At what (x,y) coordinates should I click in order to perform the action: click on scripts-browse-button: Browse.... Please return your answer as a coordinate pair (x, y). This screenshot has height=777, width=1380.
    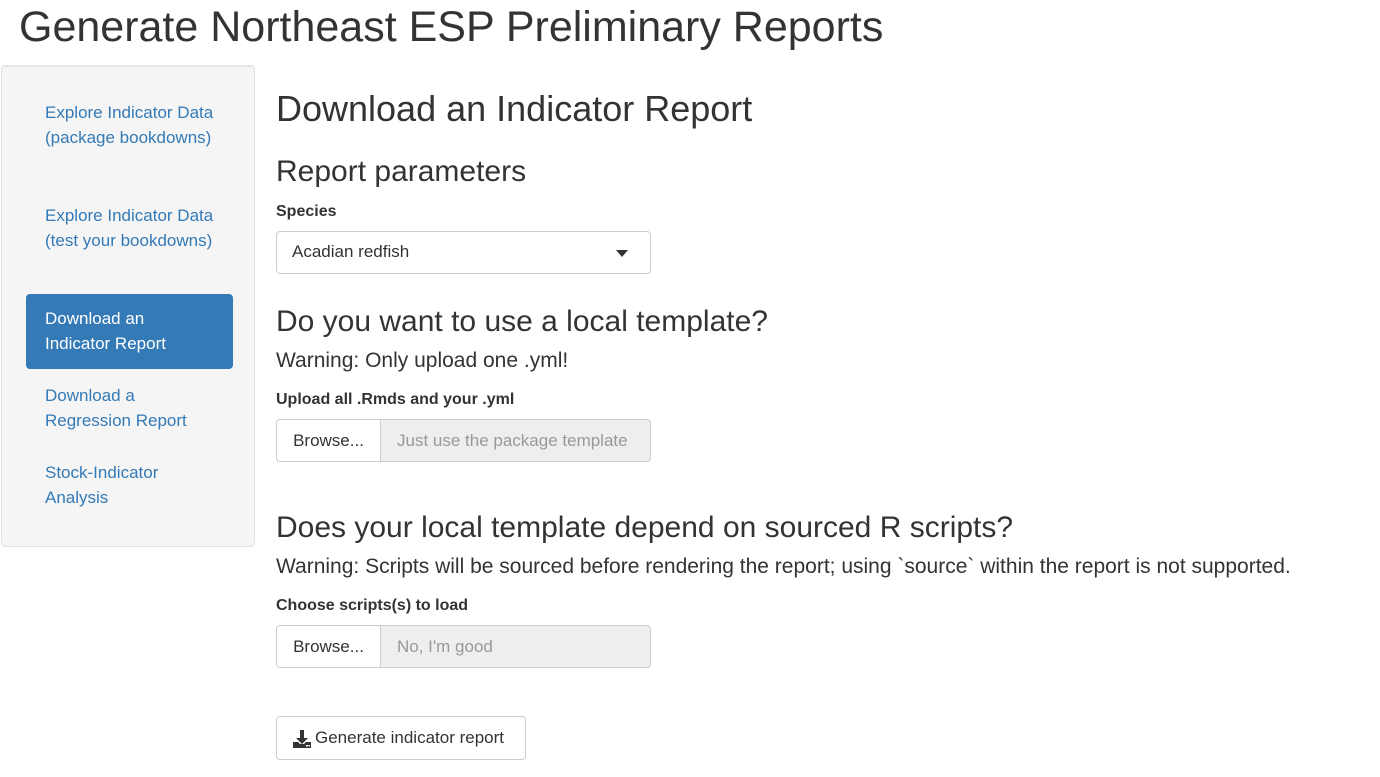
    Looking at the image, I should click on (328, 646).